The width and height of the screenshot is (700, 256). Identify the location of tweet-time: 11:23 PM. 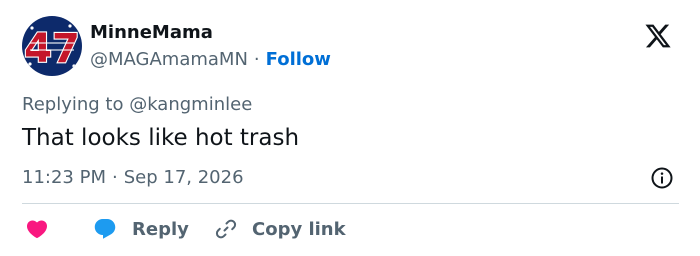
(64, 177).